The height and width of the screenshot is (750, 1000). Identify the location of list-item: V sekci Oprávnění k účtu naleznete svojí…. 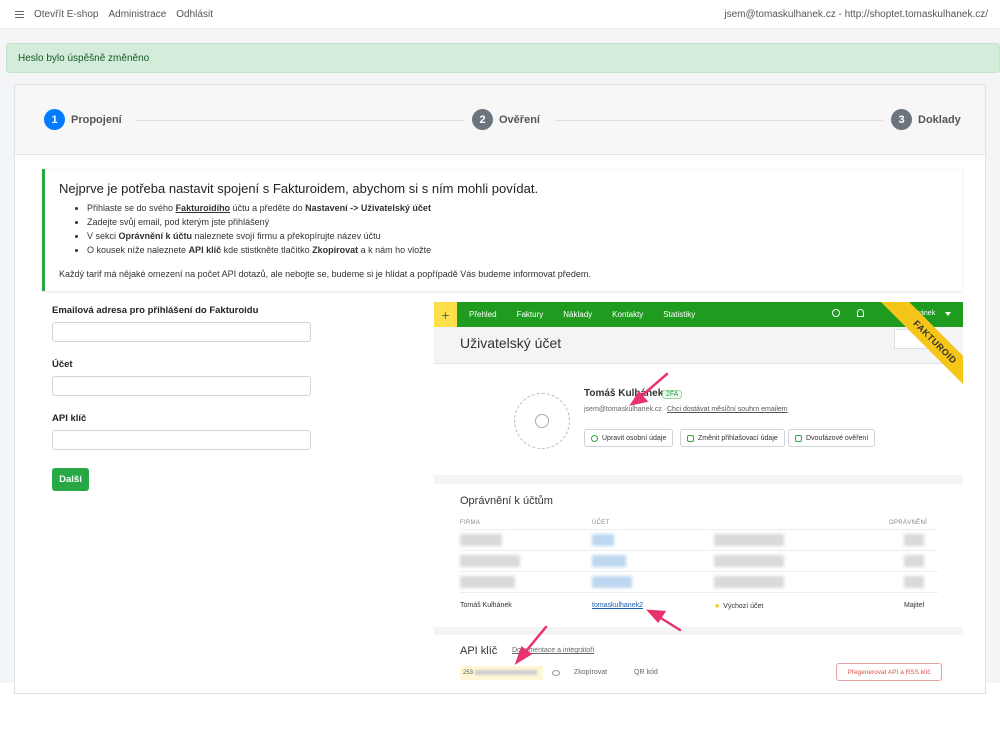
(517, 236).